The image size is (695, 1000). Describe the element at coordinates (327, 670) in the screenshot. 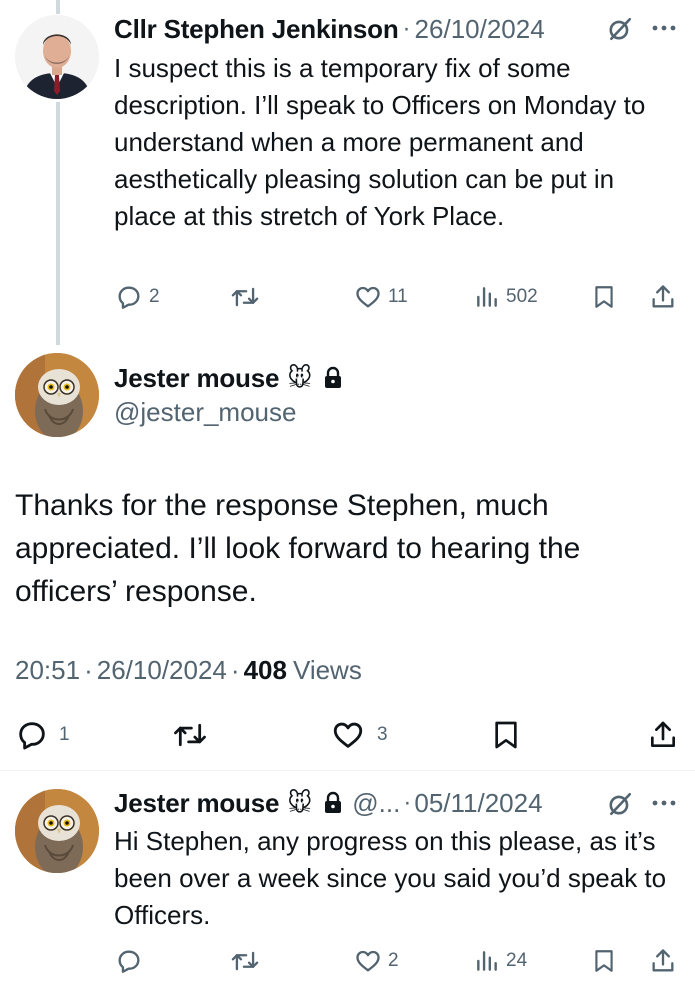

I see `views-label: Views` at that location.